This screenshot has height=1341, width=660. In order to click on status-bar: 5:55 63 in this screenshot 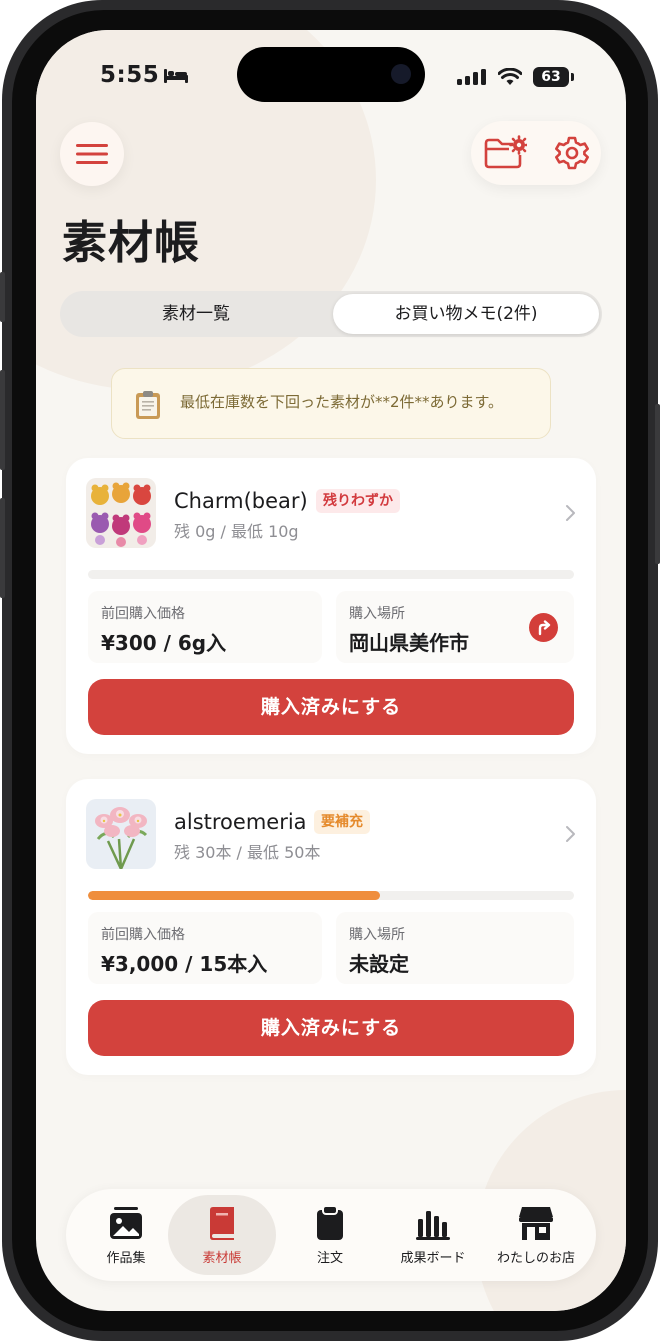, I will do `click(331, 70)`.